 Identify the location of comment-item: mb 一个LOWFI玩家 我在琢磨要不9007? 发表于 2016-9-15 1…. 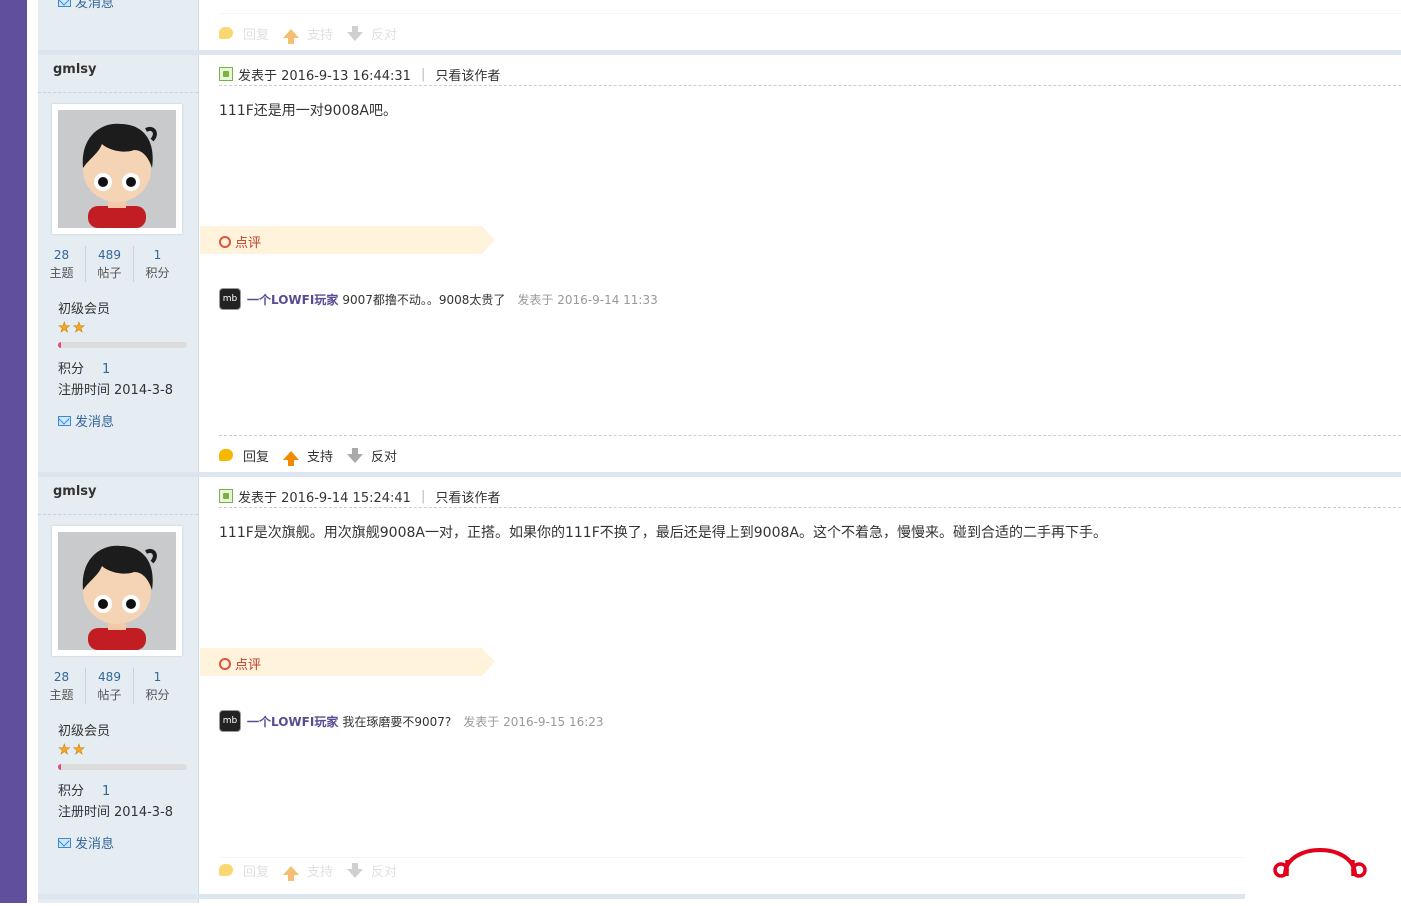
(411, 721).